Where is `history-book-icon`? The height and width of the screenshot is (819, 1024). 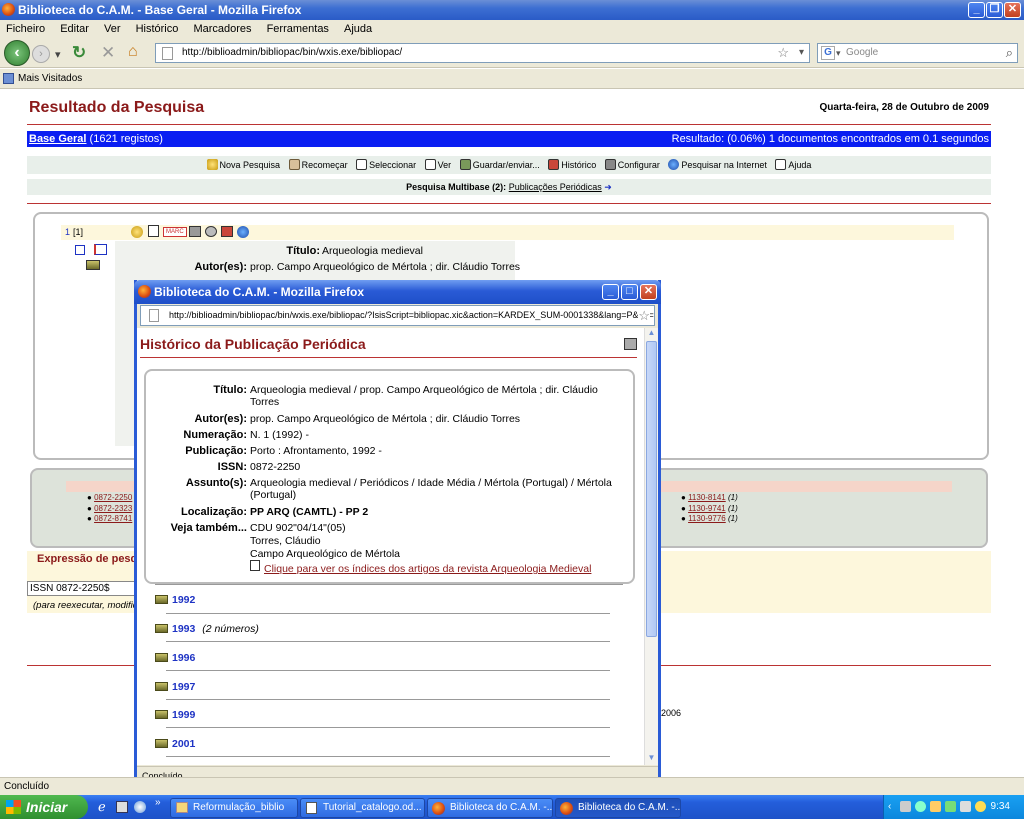
history-book-icon is located at coordinates (227, 231).